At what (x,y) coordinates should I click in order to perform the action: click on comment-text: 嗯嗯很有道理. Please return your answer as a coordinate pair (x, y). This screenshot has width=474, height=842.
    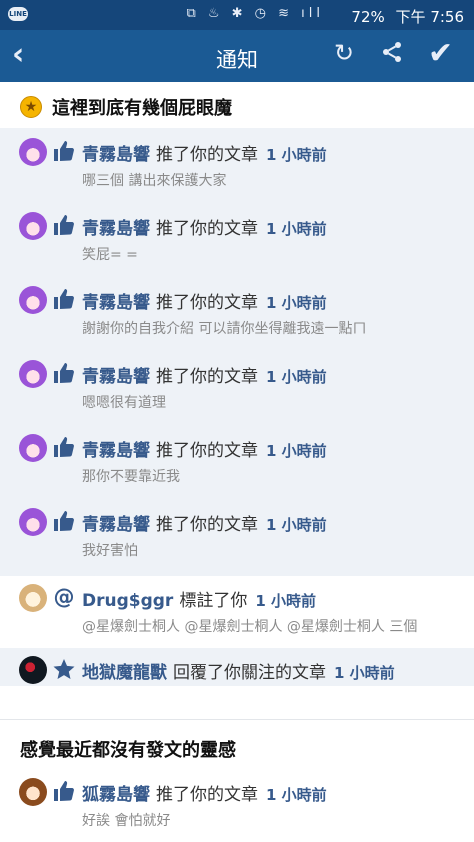
    Looking at the image, I should click on (124, 403).